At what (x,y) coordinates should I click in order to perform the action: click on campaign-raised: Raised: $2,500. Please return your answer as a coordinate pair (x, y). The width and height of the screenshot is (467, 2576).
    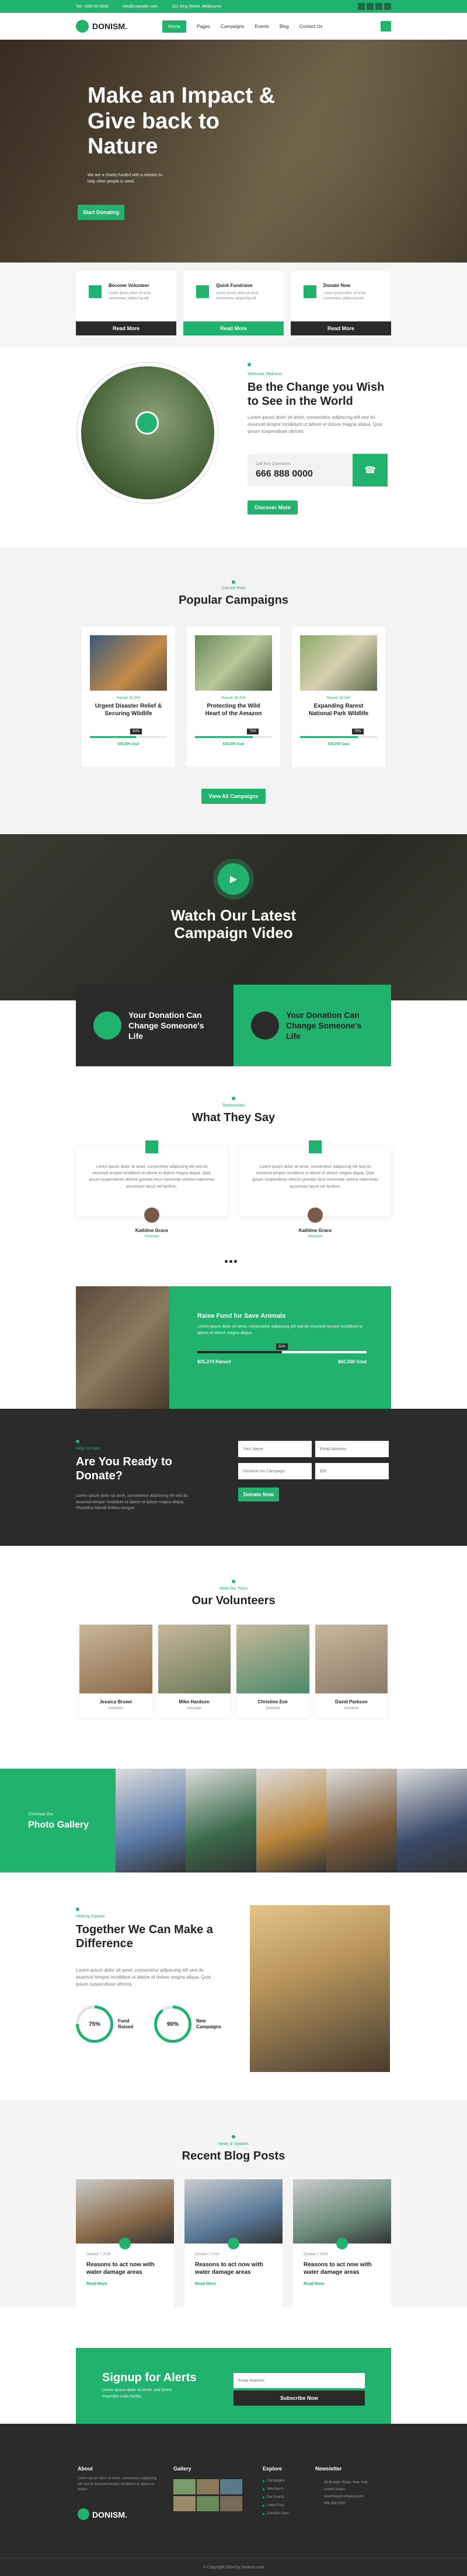
    Looking at the image, I should click on (128, 698).